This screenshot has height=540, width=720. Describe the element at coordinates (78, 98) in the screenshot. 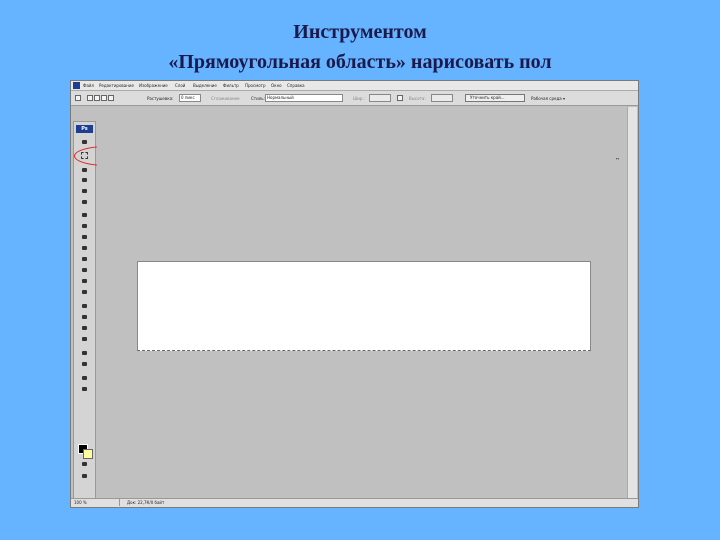

I see `marquee-preset-icon` at that location.